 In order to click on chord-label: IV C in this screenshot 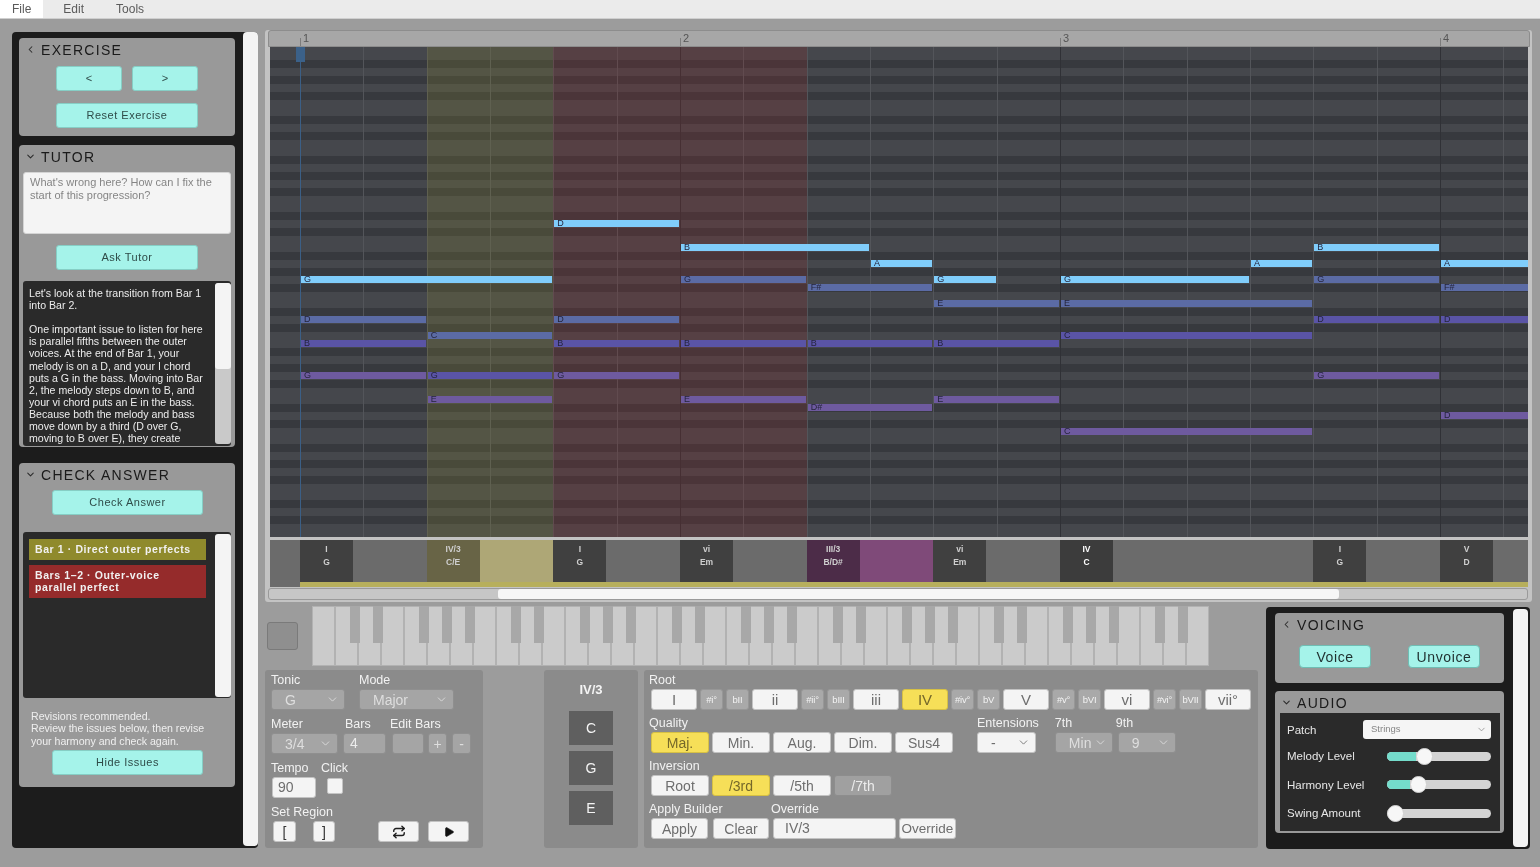, I will do `click(1086, 561)`.